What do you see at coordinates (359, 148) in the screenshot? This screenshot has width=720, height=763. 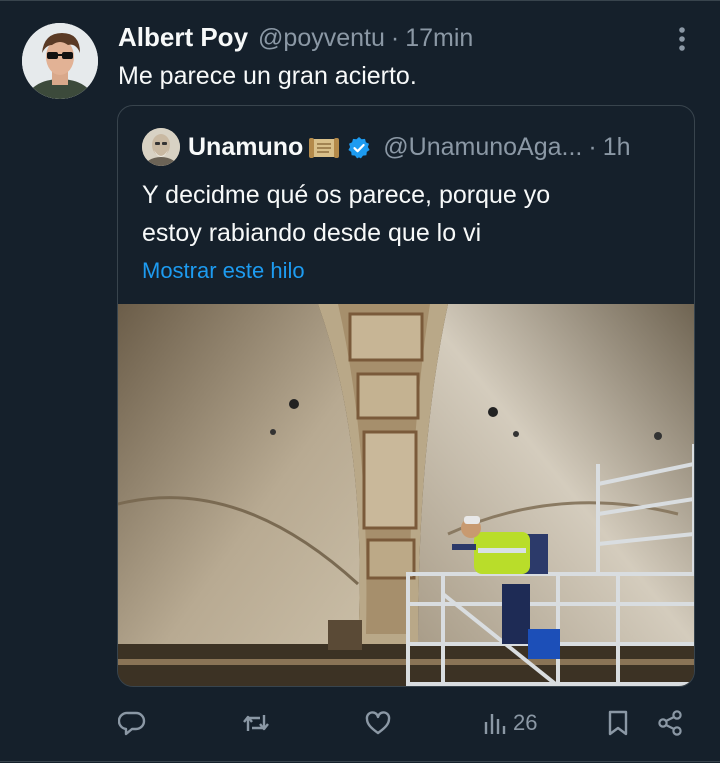 I see `verified-icon` at bounding box center [359, 148].